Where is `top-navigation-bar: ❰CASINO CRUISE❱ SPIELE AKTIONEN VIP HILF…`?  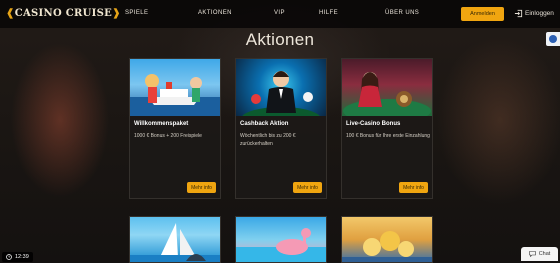
top-navigation-bar: ❰CASINO CRUISE❱ SPIELE AKTIONEN VIP HILF… is located at coordinates (280, 14).